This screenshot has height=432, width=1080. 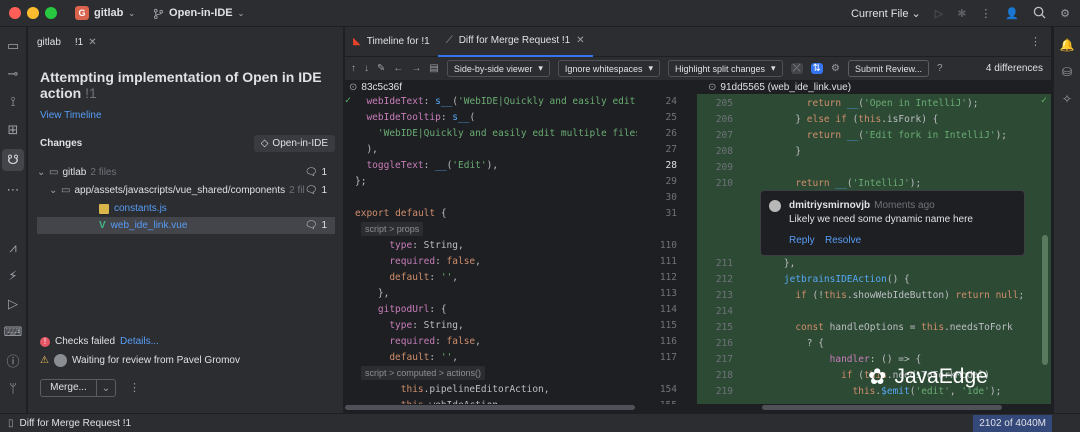 I want to click on memory-indicator: 2102 of 4040M, so click(x=1012, y=423).